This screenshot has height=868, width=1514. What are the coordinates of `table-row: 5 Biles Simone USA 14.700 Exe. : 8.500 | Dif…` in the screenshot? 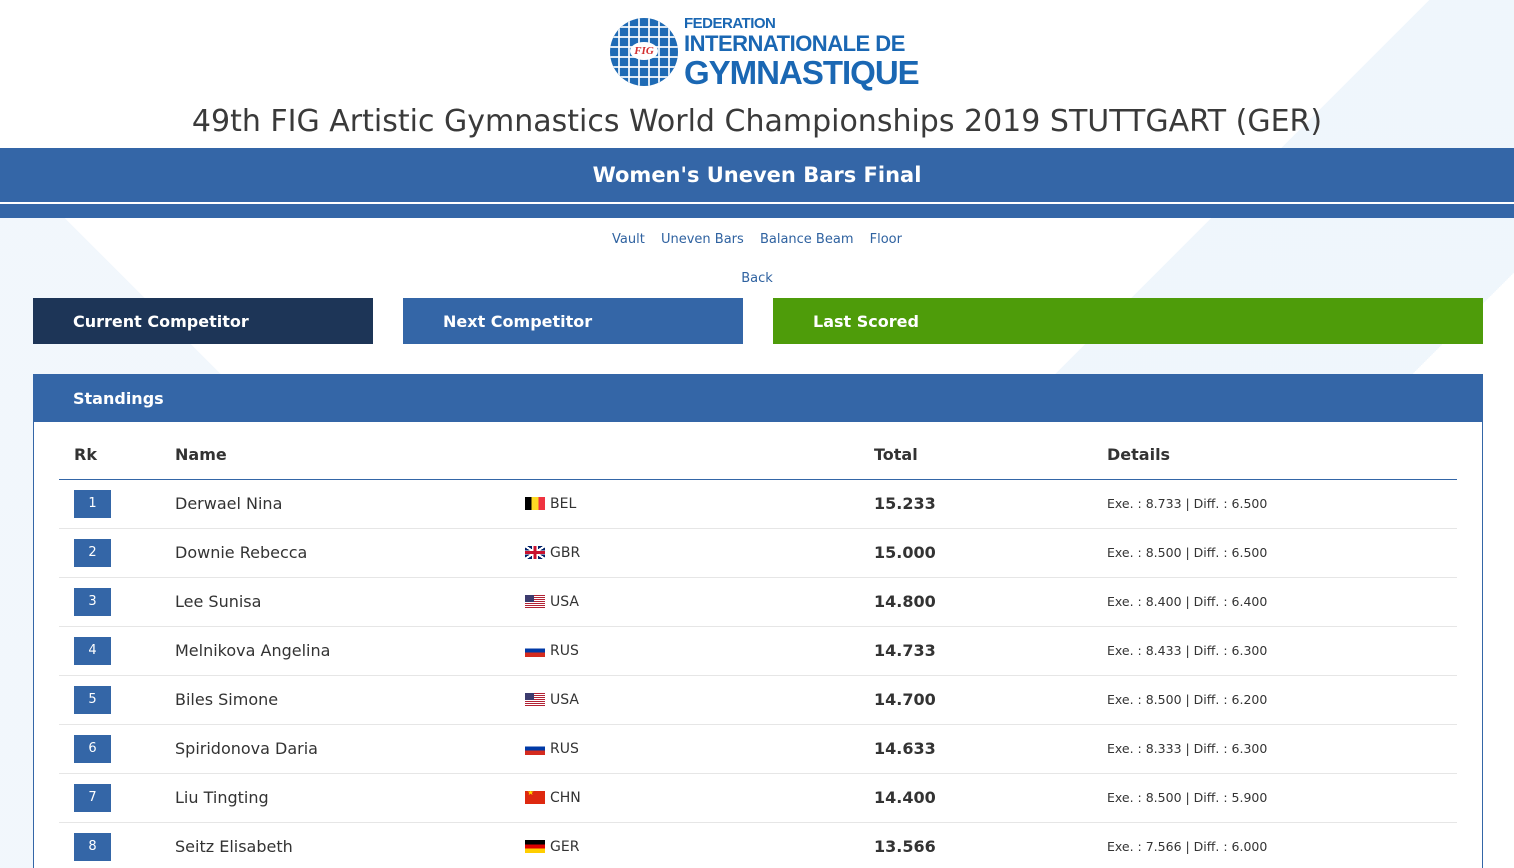 It's located at (758, 700).